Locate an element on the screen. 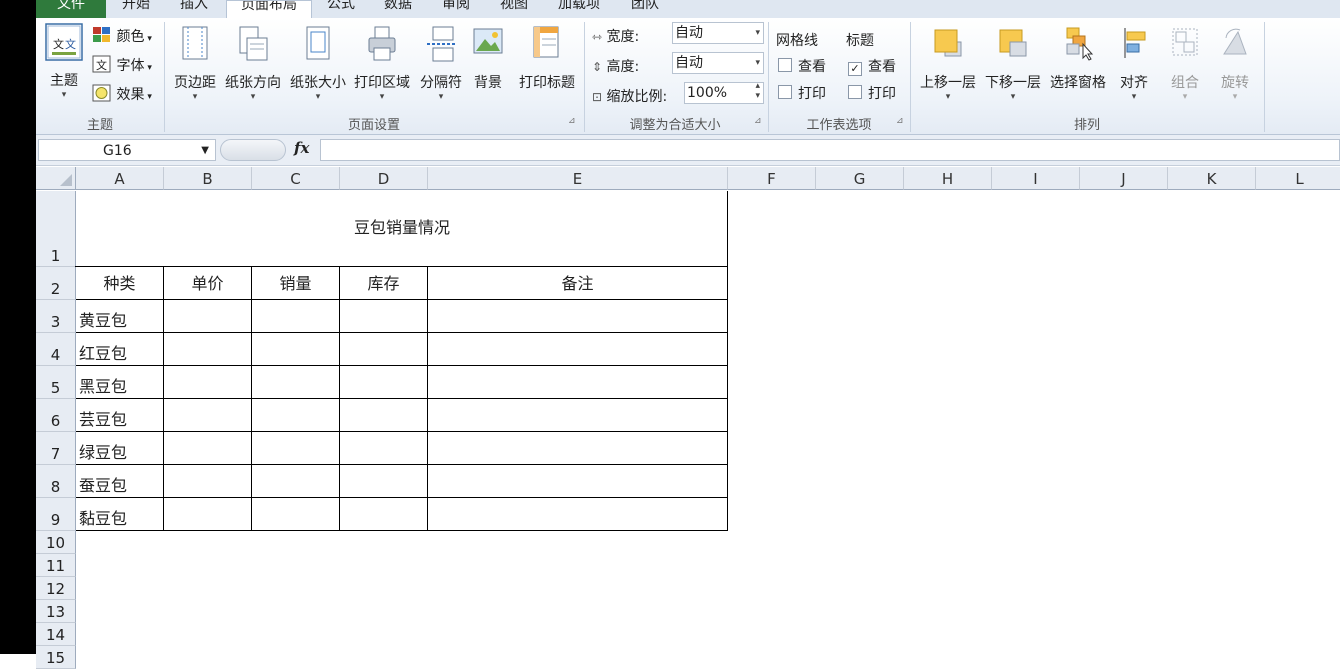 This screenshot has width=1340, height=670. width-select: 自动 ▾ is located at coordinates (718, 33).